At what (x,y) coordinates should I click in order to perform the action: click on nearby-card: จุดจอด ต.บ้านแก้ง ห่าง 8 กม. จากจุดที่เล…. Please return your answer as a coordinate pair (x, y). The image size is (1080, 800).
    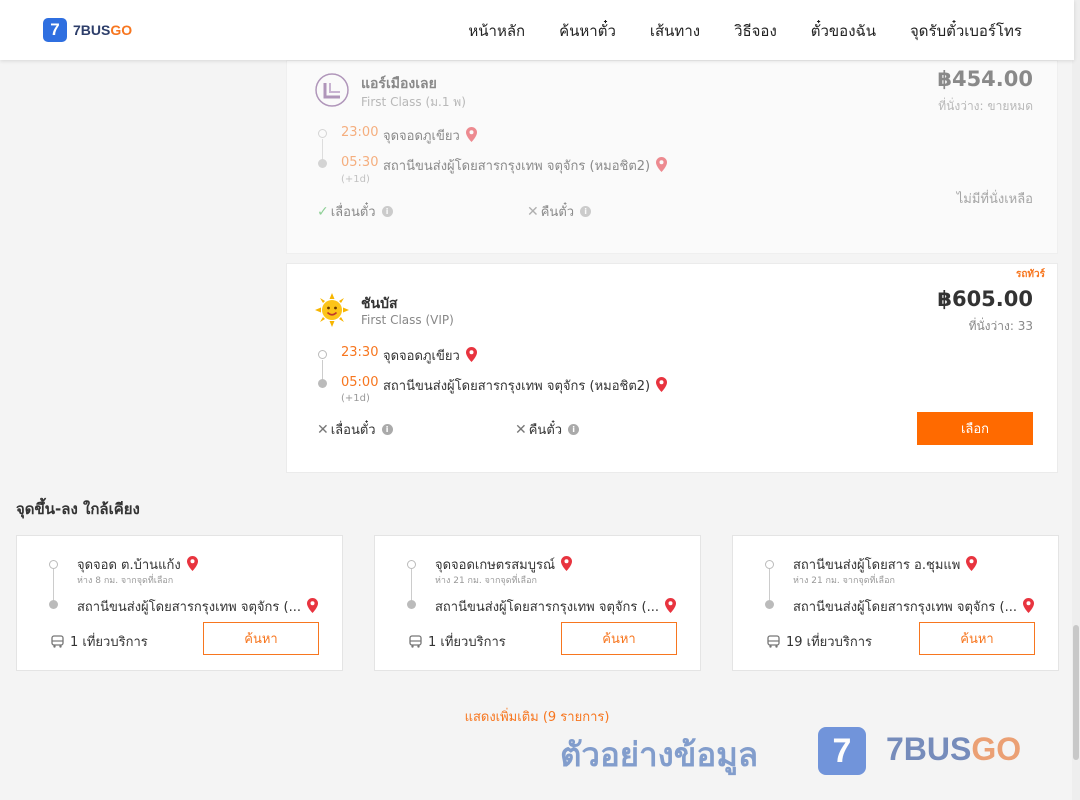
    Looking at the image, I should click on (179, 603).